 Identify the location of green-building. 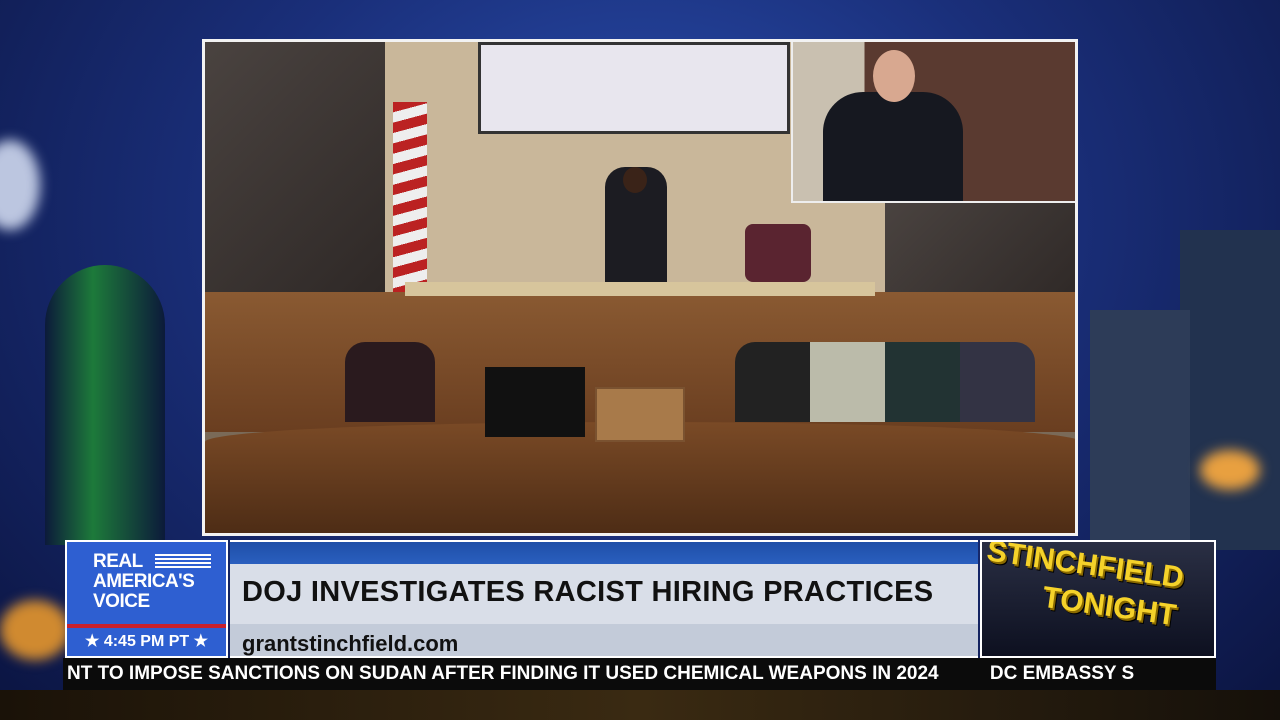
(105, 405).